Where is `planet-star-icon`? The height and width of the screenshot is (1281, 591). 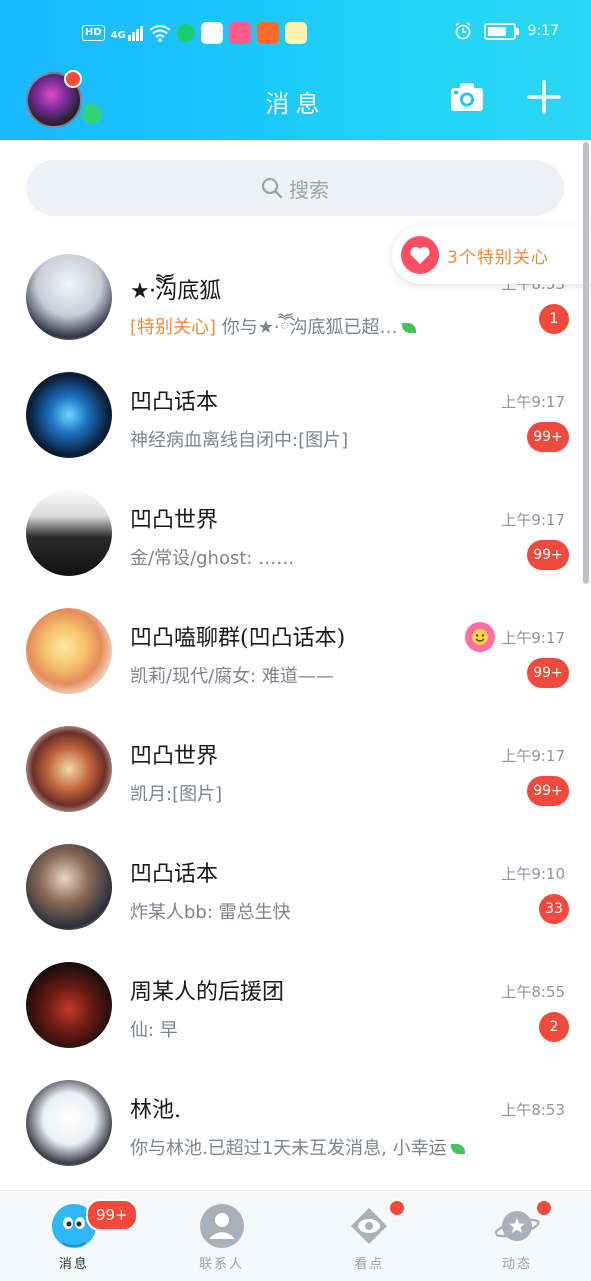 planet-star-icon is located at coordinates (517, 1226).